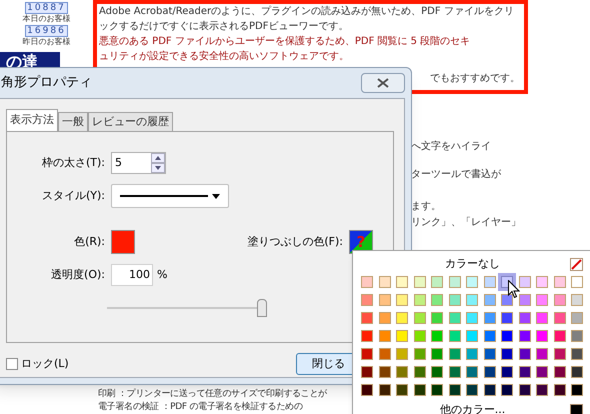  Describe the element at coordinates (12, 364) in the screenshot. I see `lock-checkbox` at that location.